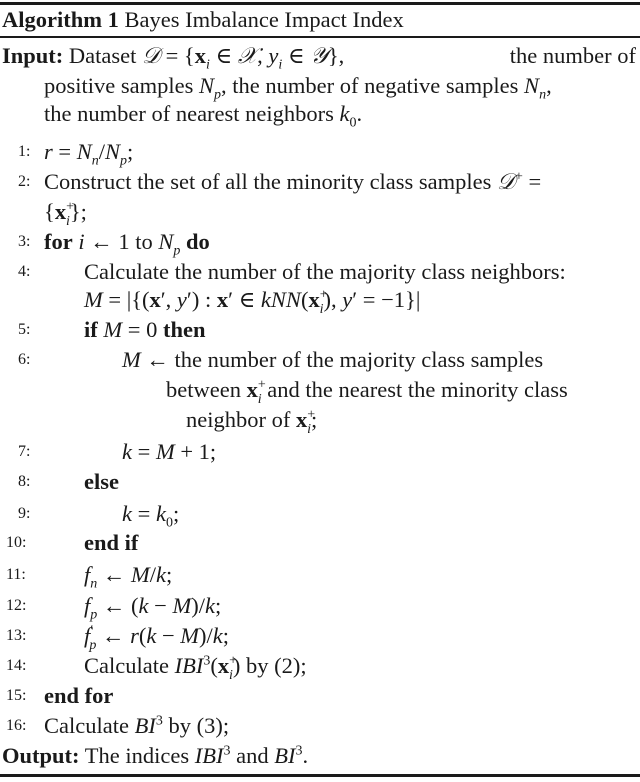 The width and height of the screenshot is (640, 782). What do you see at coordinates (24, 151) in the screenshot?
I see `step-number: 1:` at bounding box center [24, 151].